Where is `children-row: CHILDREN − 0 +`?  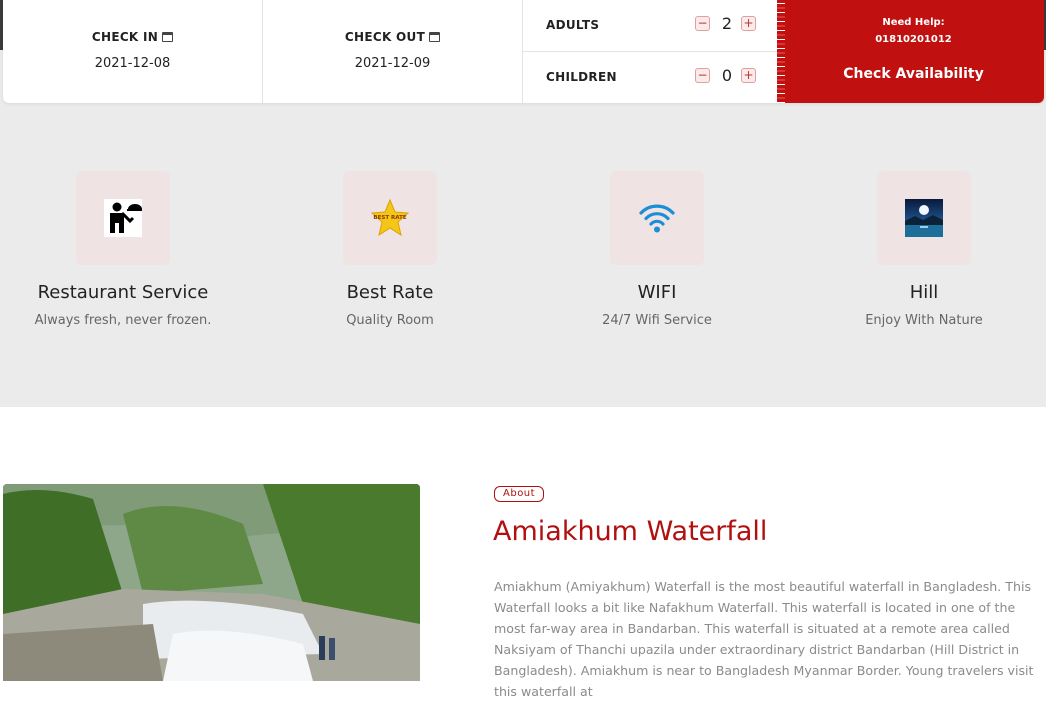
children-row: CHILDREN − 0 + is located at coordinates (652, 77).